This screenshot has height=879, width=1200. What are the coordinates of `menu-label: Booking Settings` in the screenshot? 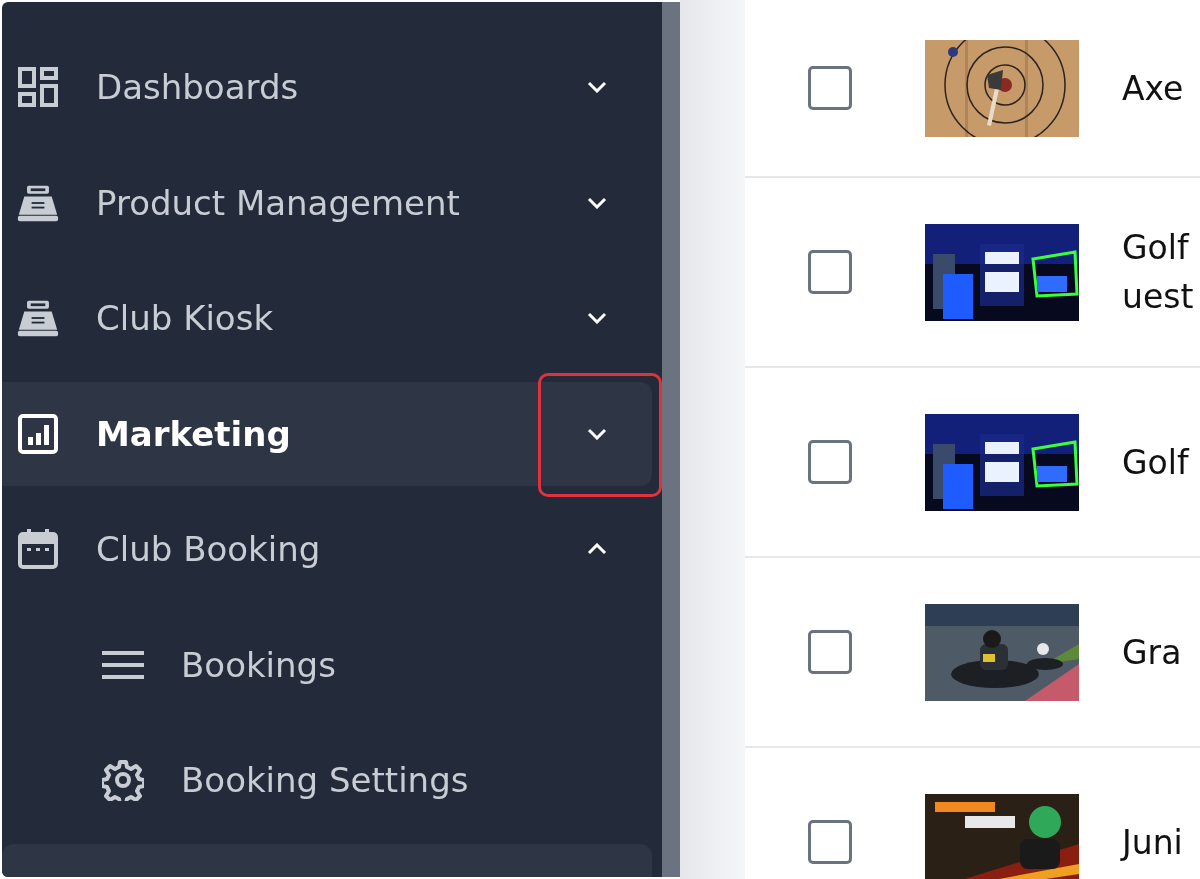 It's located at (325, 780).